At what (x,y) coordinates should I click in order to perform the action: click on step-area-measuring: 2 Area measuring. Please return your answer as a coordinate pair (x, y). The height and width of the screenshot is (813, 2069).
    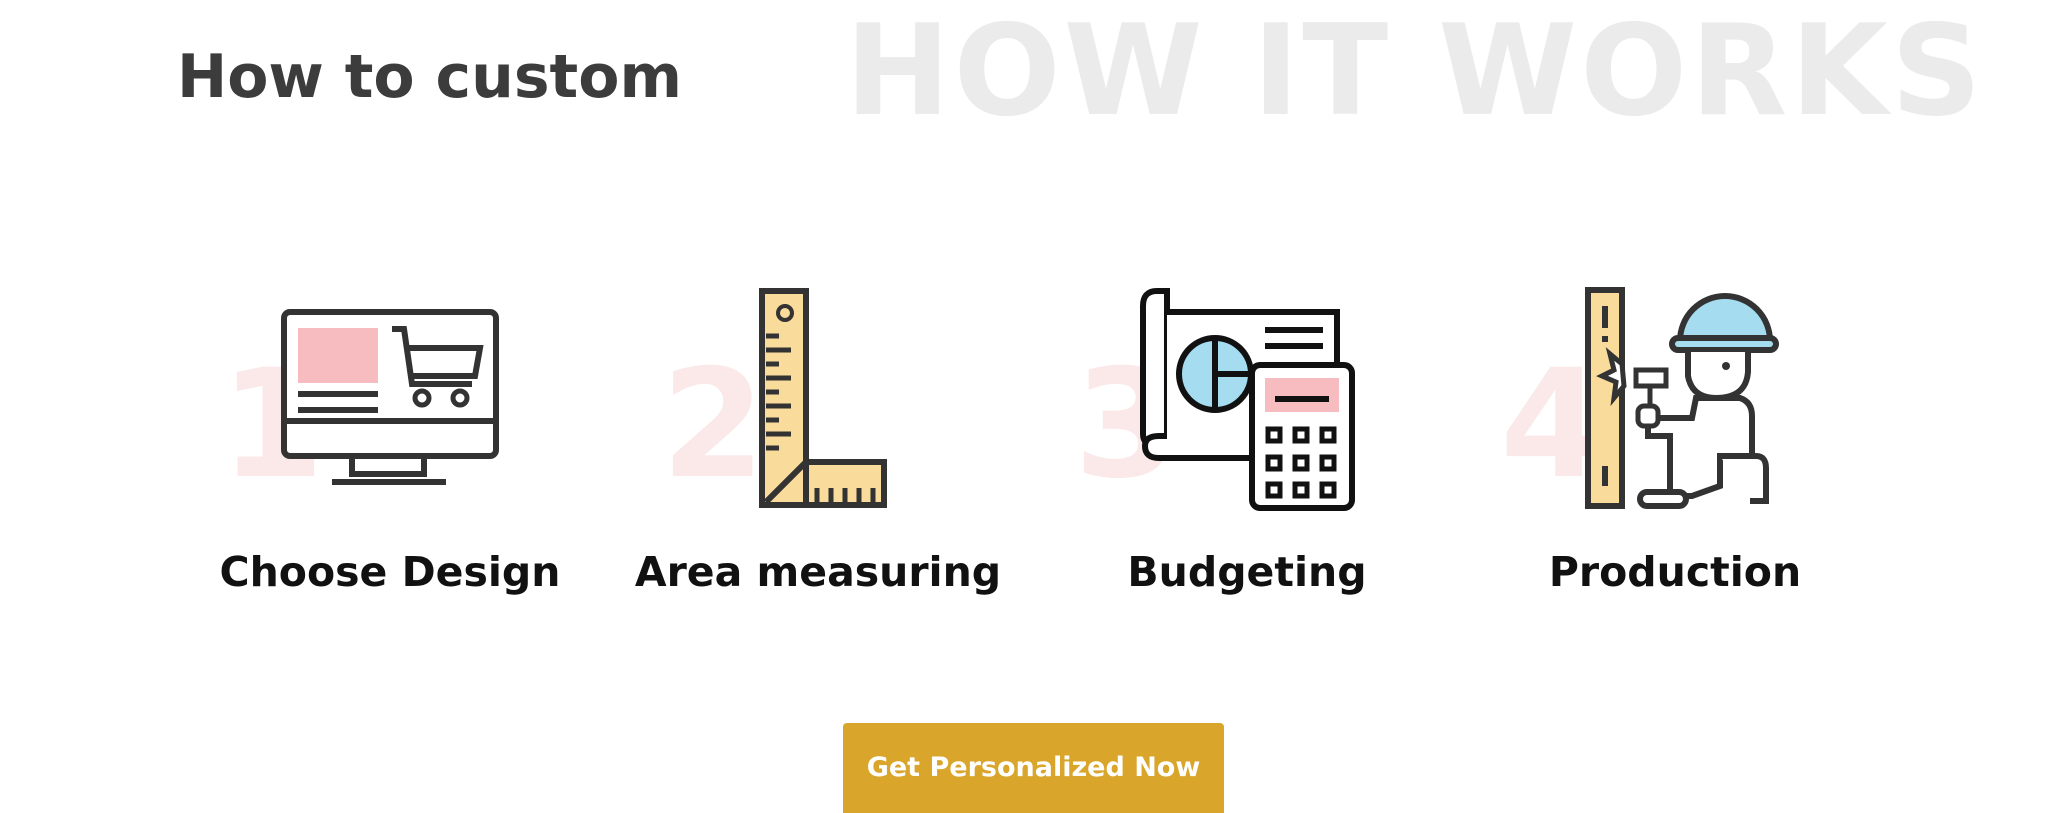
    Looking at the image, I should click on (818, 450).